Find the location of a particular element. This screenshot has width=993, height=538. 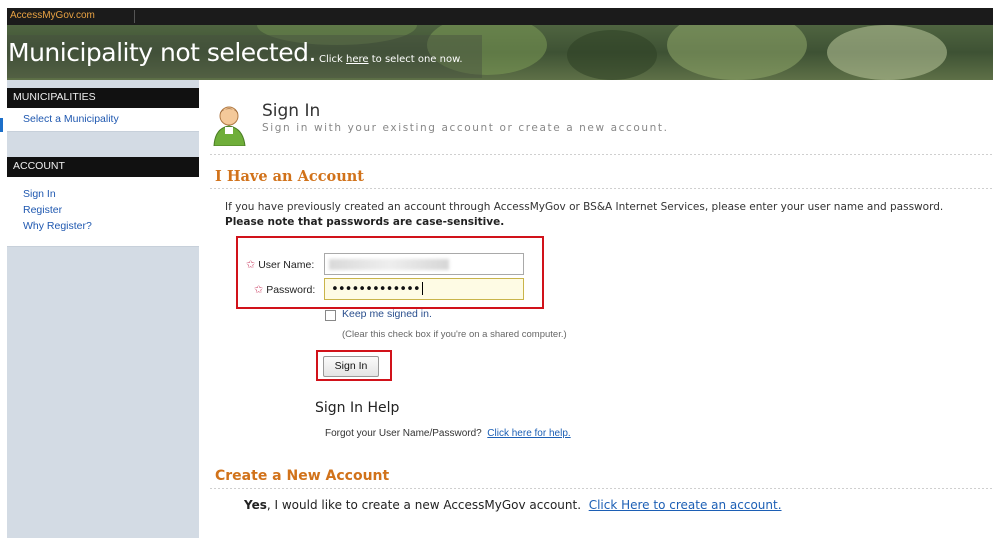

hint-prefix: Click is located at coordinates (333, 59).